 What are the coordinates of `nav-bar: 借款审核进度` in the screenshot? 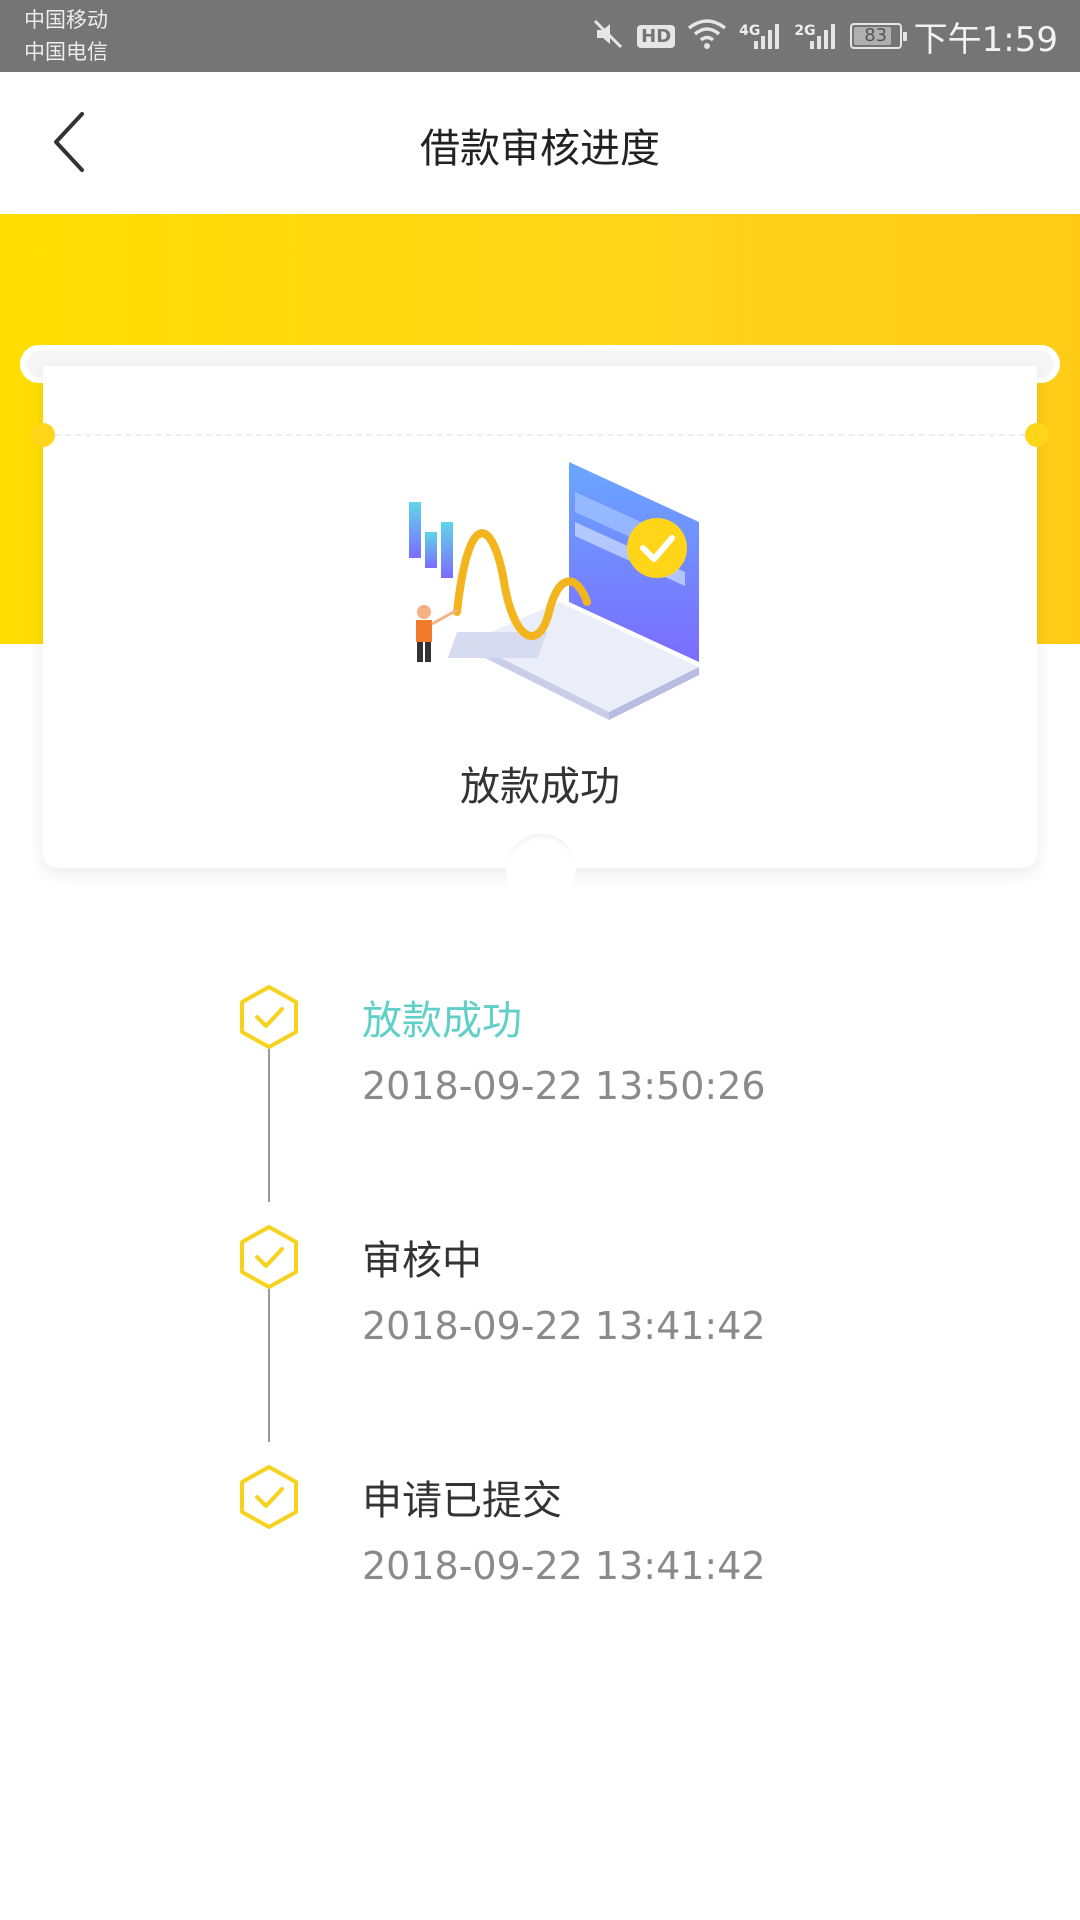 It's located at (540, 143).